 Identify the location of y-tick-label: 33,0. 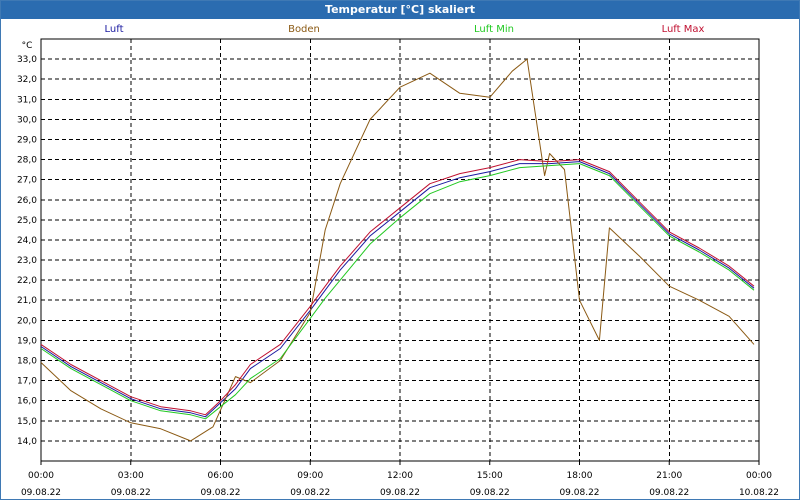
(27, 60).